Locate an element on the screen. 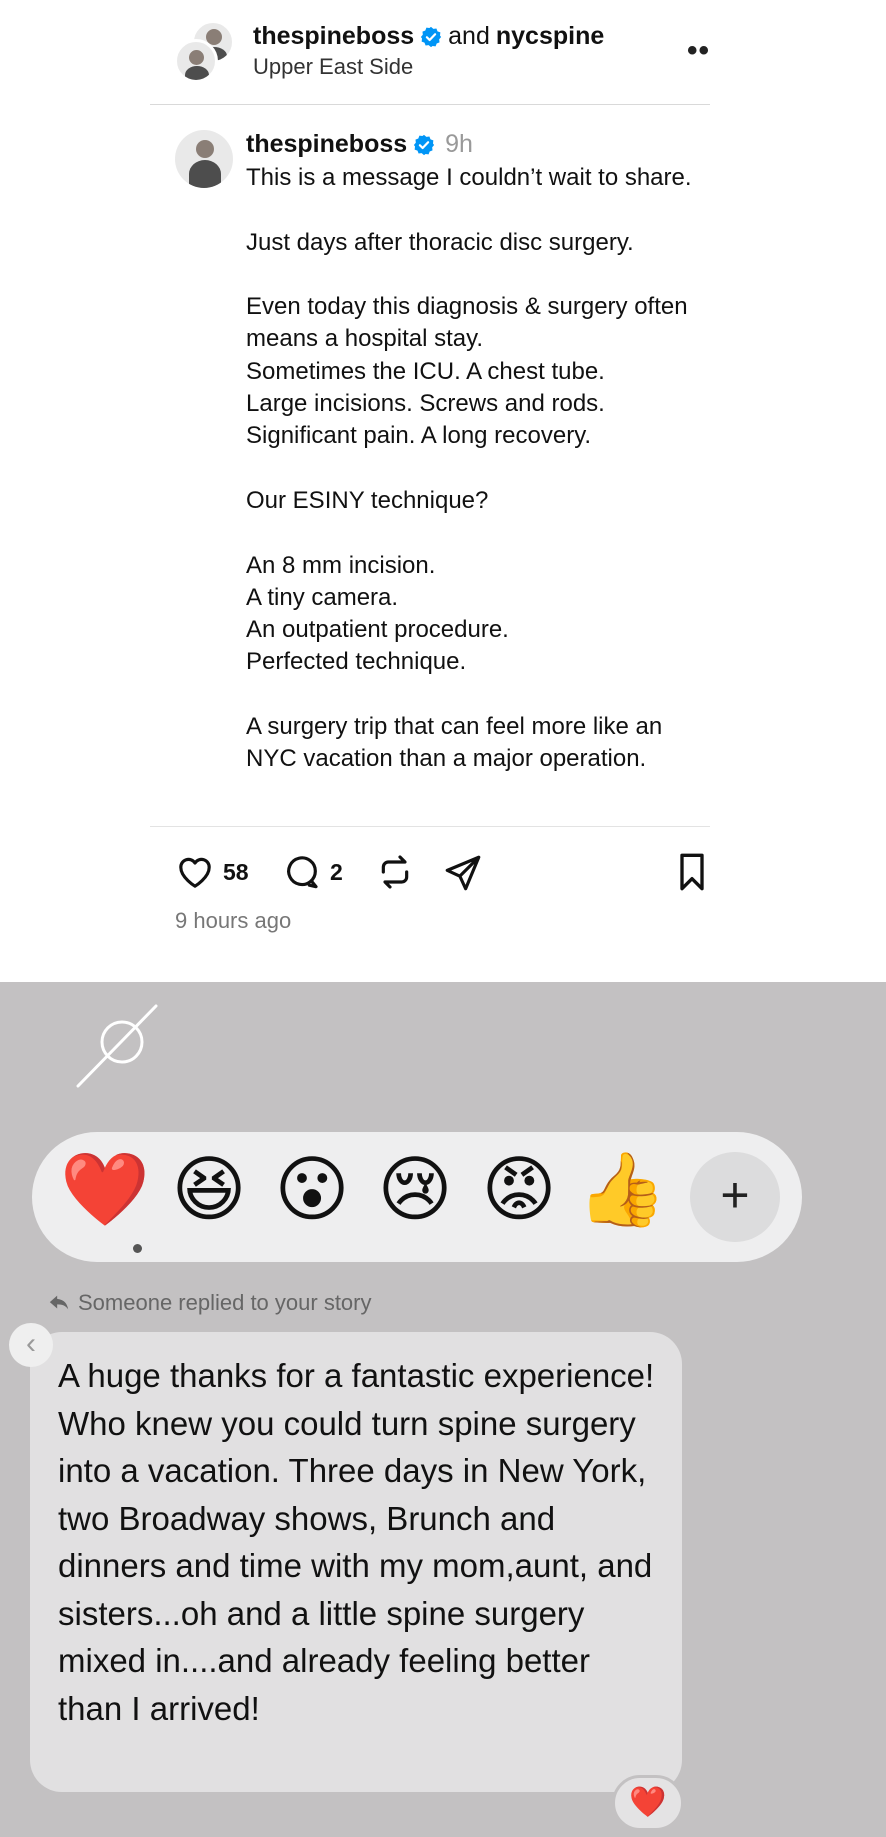 The height and width of the screenshot is (1837, 886). send-icon is located at coordinates (463, 873).